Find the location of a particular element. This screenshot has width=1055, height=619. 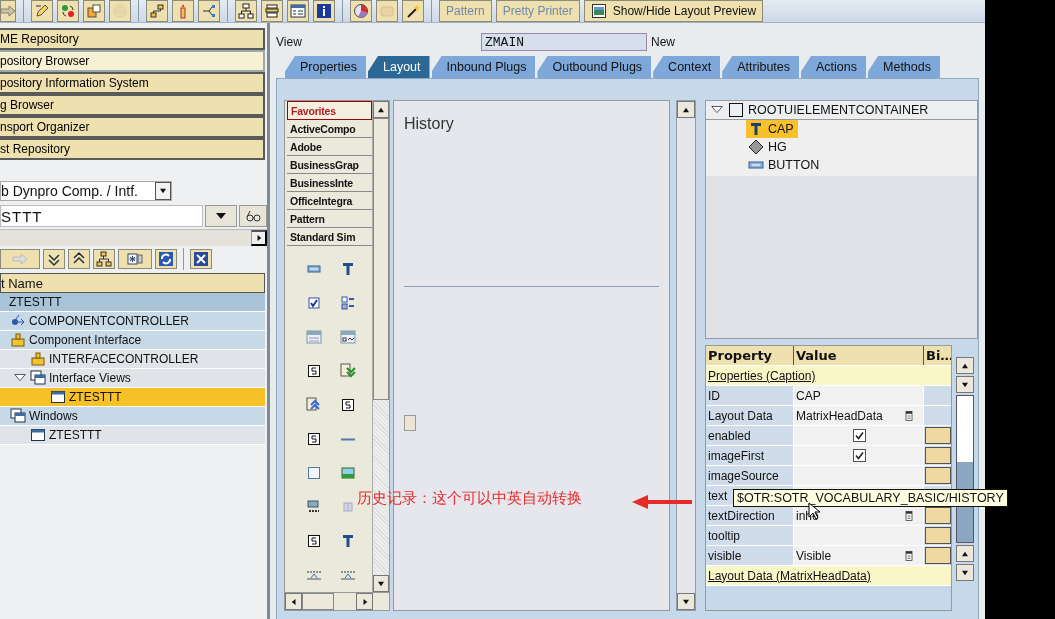

tab: Actions is located at coordinates (833, 67).